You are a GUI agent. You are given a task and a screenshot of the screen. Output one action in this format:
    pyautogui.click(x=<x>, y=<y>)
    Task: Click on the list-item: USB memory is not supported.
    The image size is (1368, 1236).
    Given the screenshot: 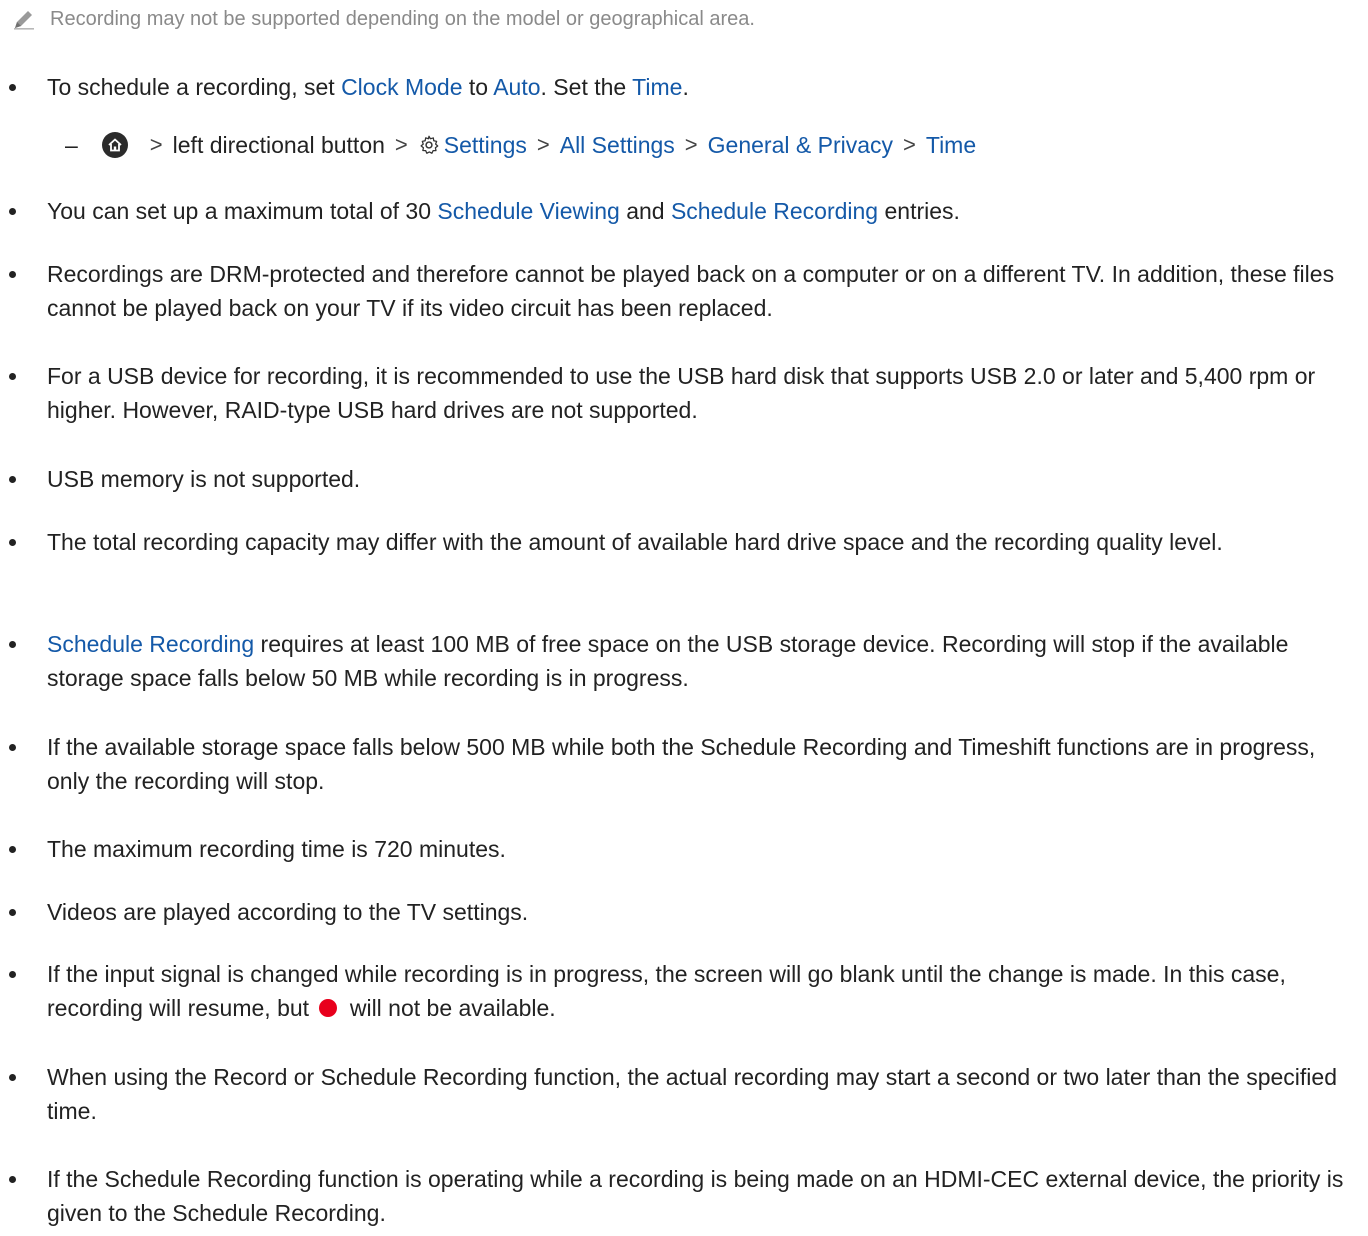 What is the action you would take?
    pyautogui.click(x=678, y=479)
    